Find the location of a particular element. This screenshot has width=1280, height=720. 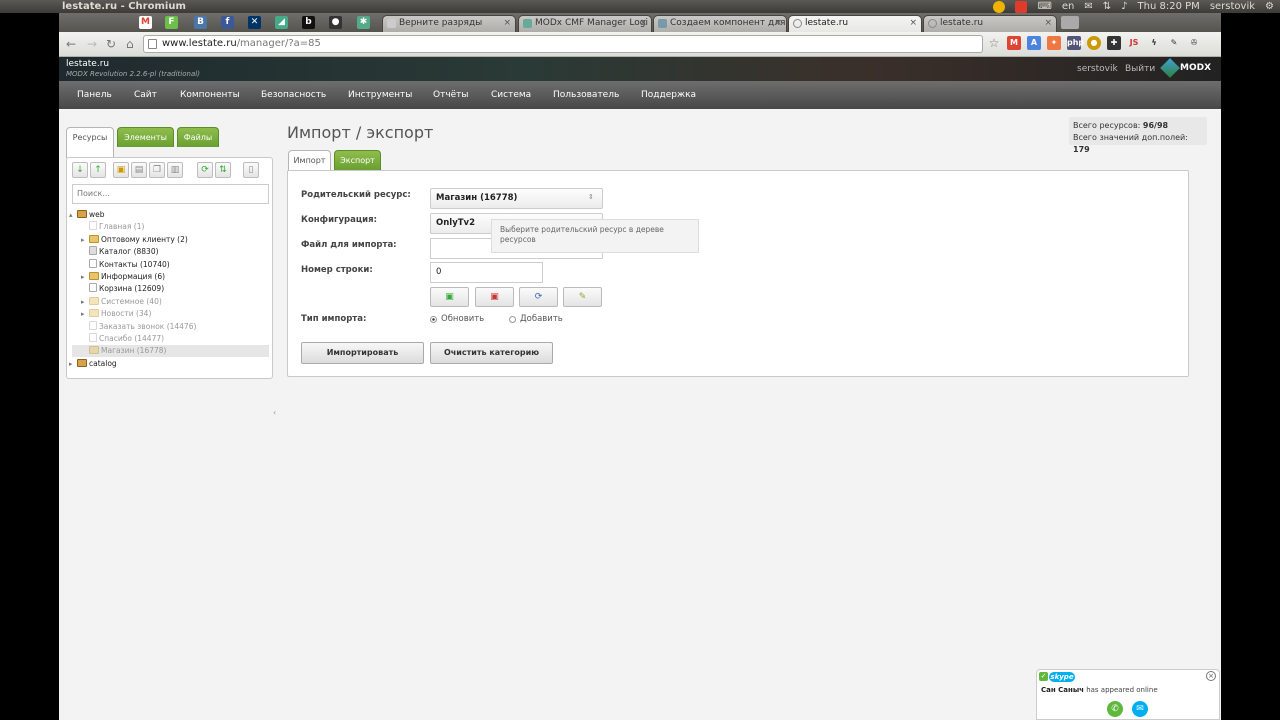

collapse-icon: ↑ is located at coordinates (98, 170).